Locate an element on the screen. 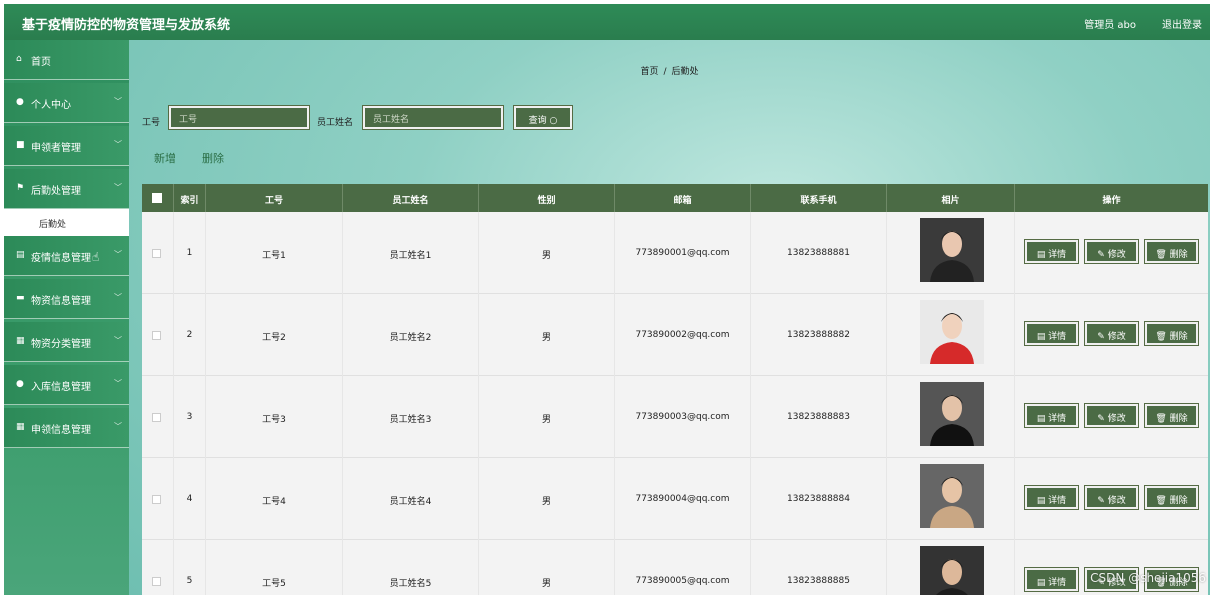 The height and width of the screenshot is (595, 1210). sidebar-item-inbound-info: ● 入库信息管理 ﹀ is located at coordinates (66, 385).